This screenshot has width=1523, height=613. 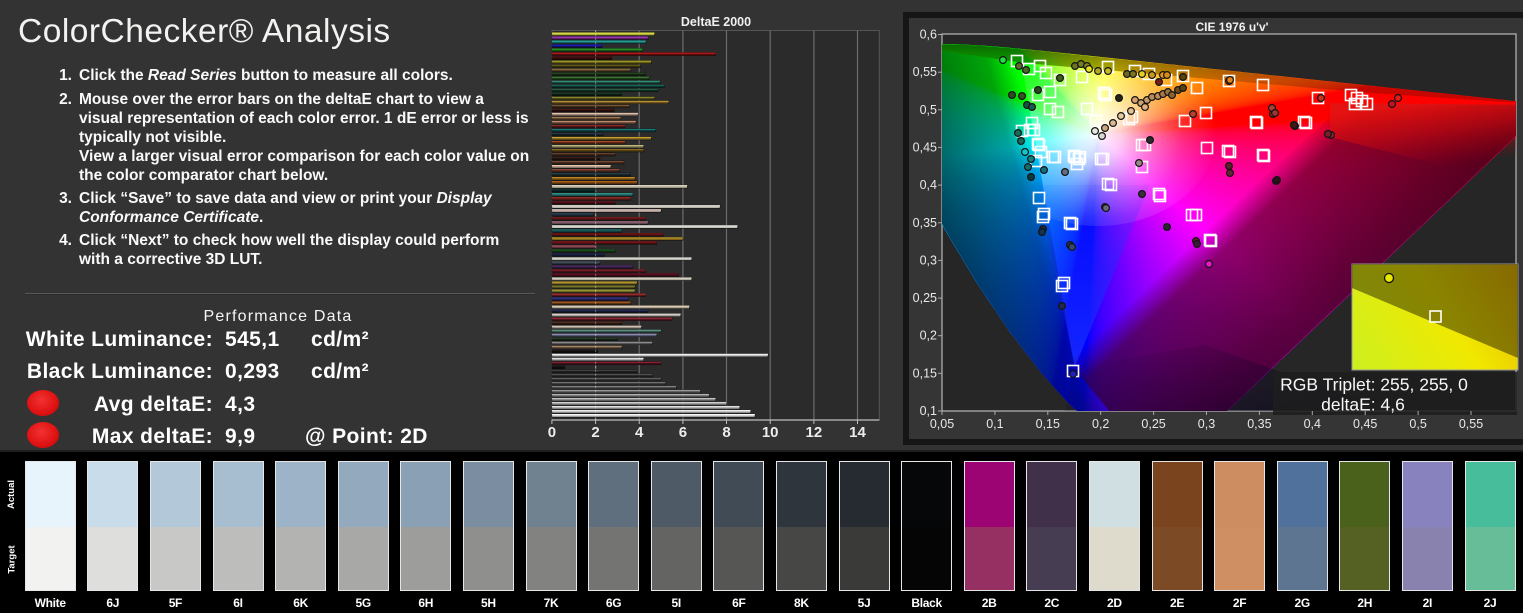 What do you see at coordinates (814, 432) in the screenshot?
I see `svg-text: 12` at bounding box center [814, 432].